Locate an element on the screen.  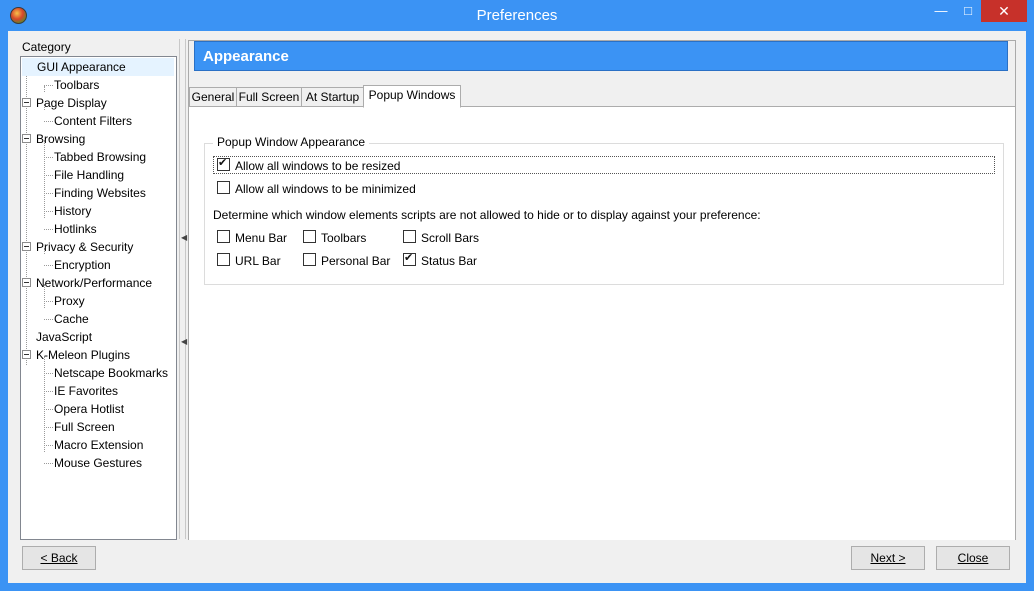
tree-item: Full Screen is located at coordinates (84, 427).